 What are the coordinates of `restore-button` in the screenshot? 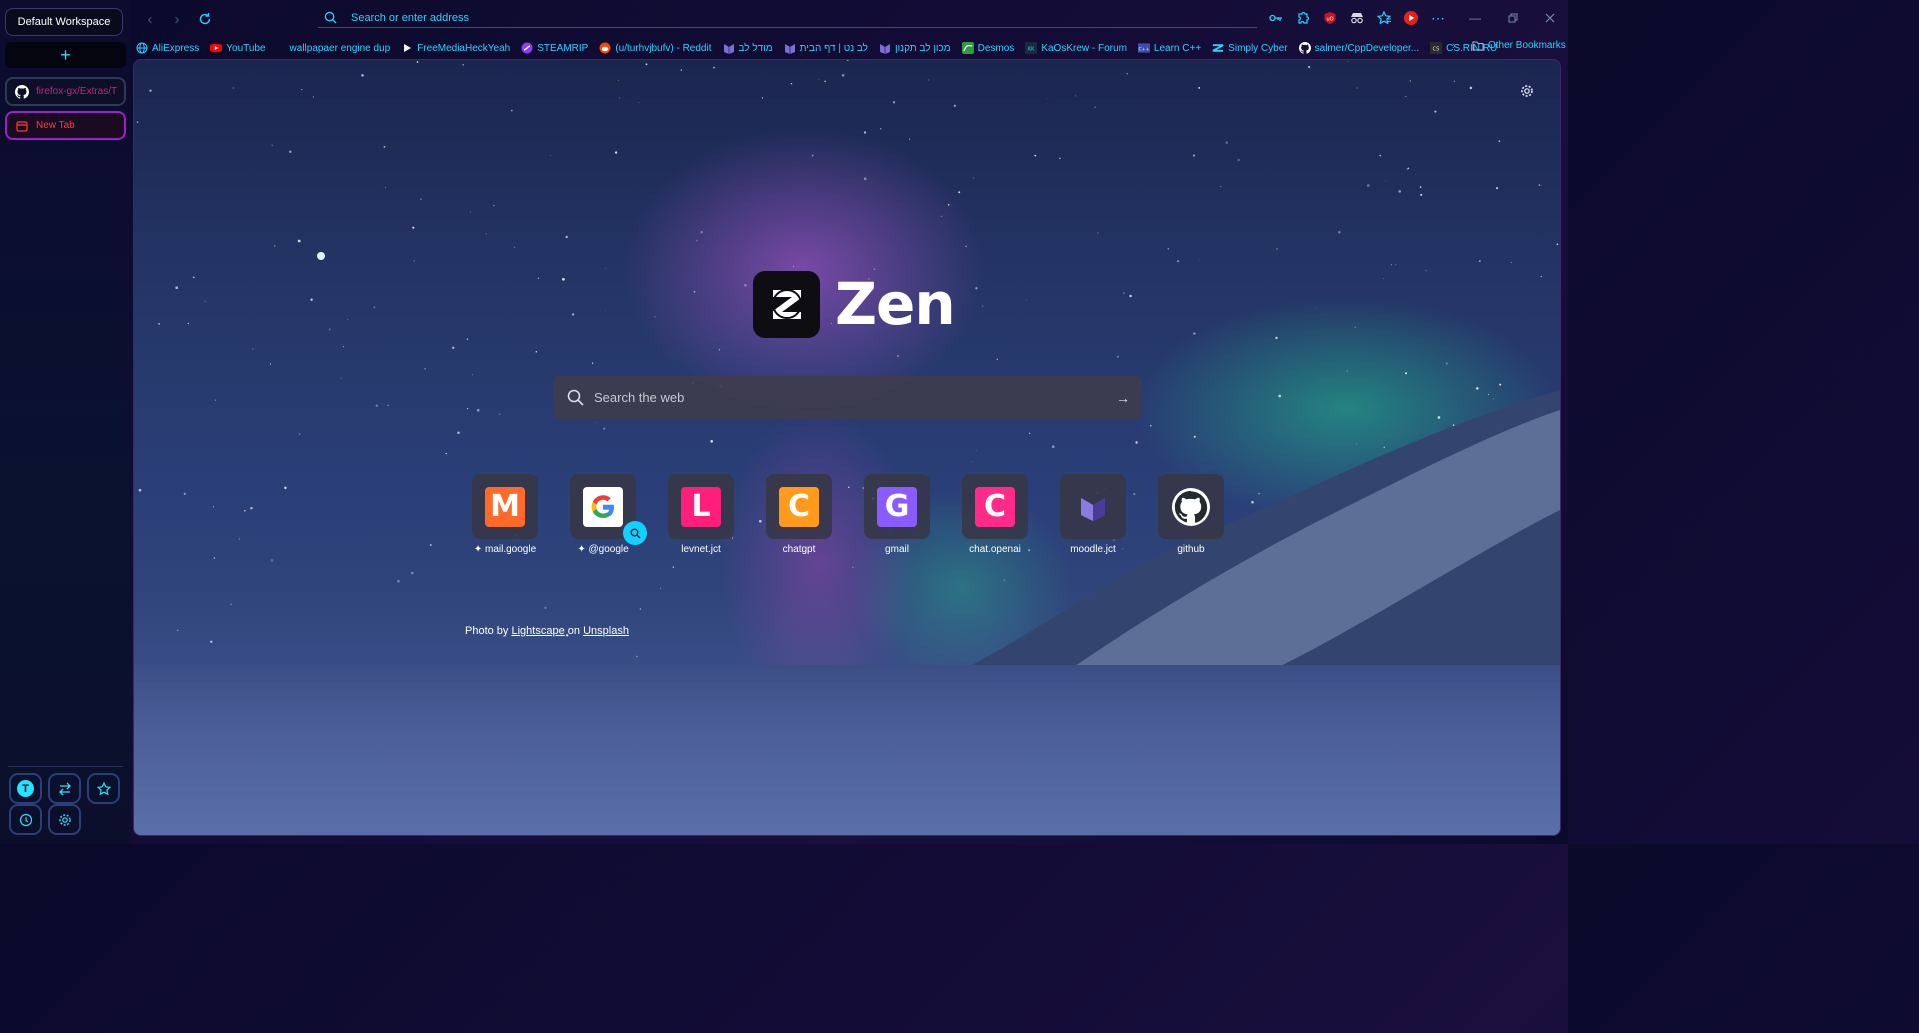 It's located at (1513, 18).